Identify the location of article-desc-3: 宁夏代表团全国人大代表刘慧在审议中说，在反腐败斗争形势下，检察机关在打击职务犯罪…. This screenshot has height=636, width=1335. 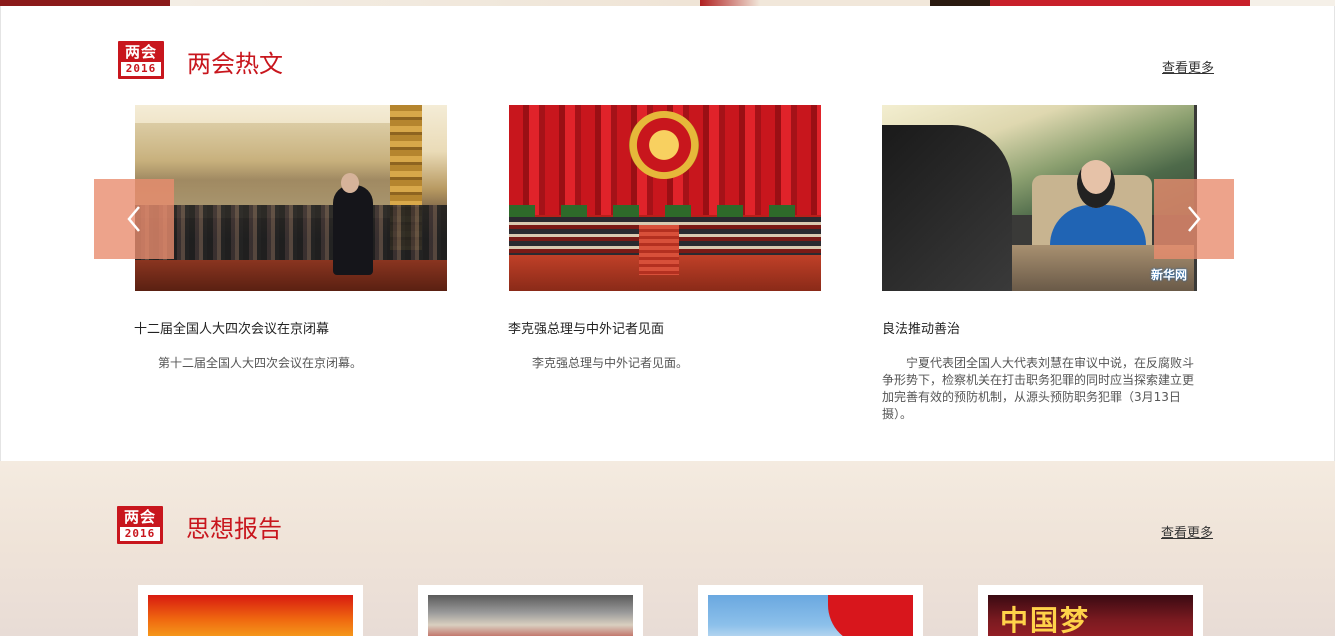
(1038, 388).